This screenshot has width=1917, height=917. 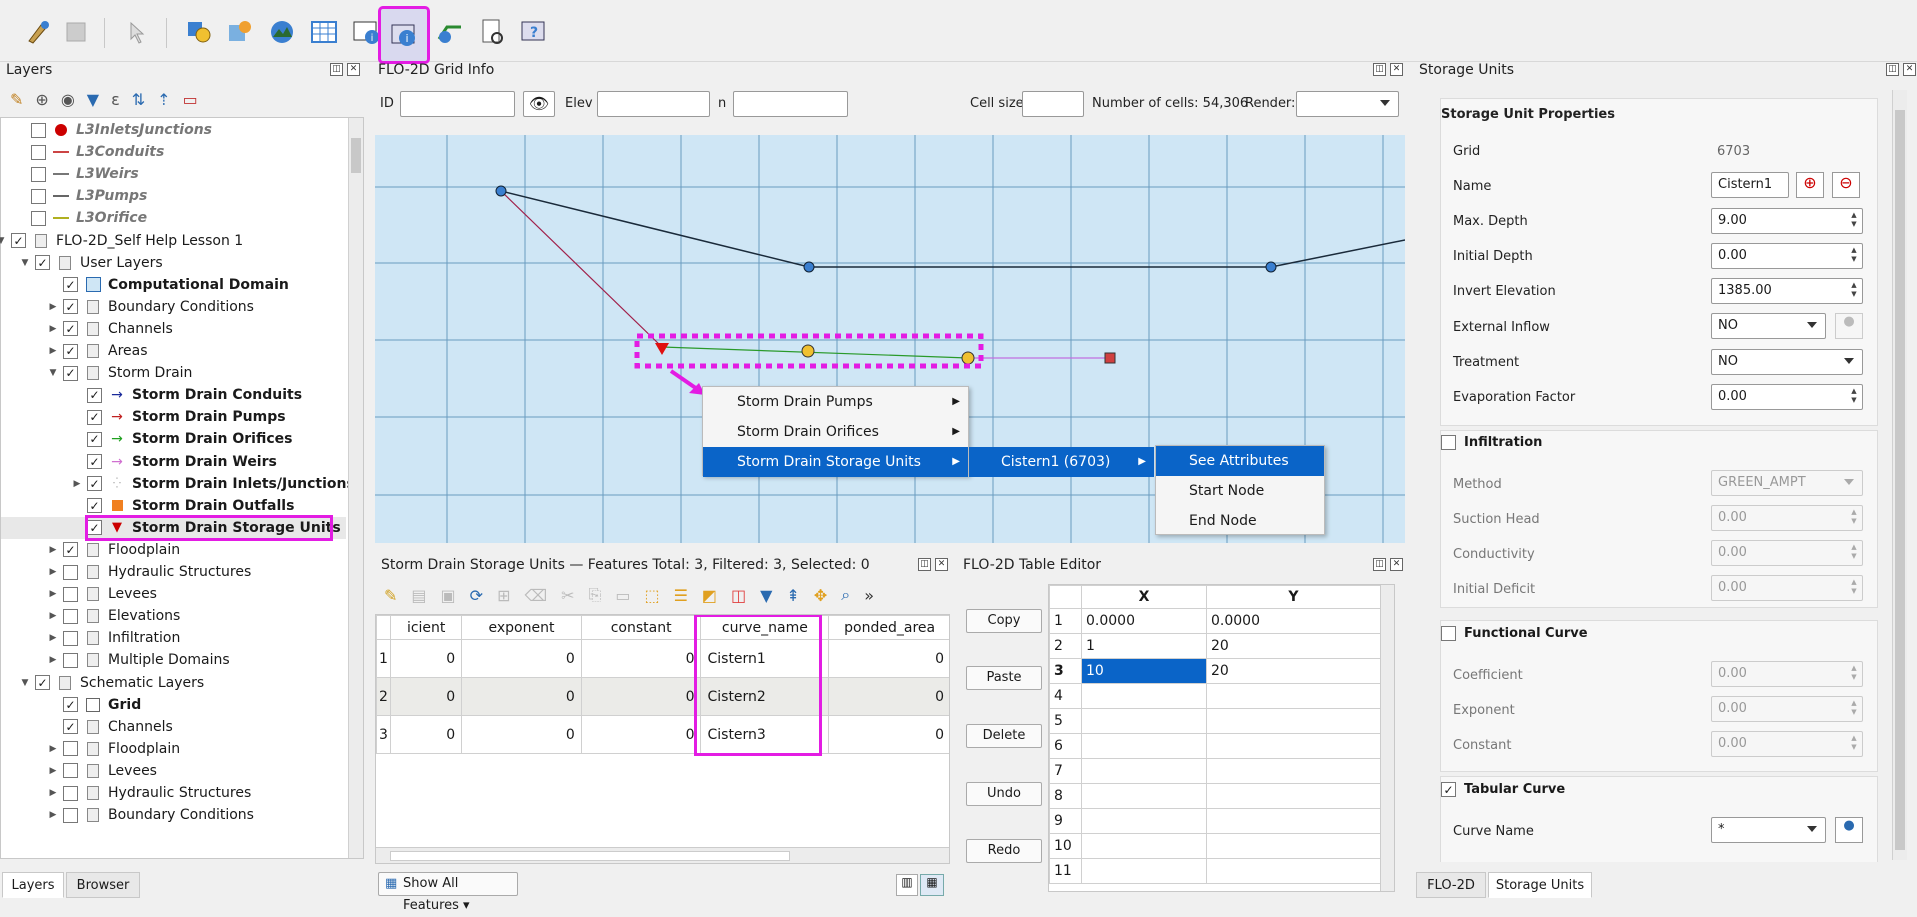 What do you see at coordinates (1053, 104) in the screenshot?
I see `cell-size-field` at bounding box center [1053, 104].